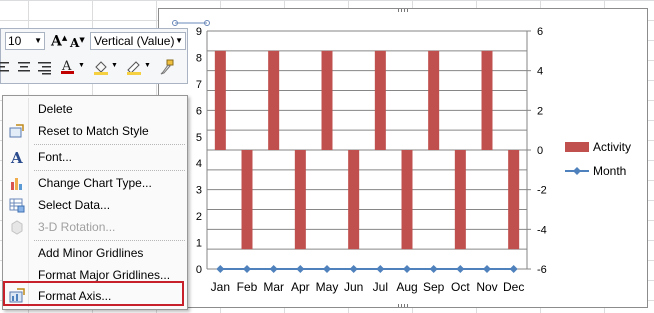 The width and height of the screenshot is (654, 313). Describe the element at coordinates (199, 270) in the screenshot. I see `primary-y-tick-label: 0` at that location.